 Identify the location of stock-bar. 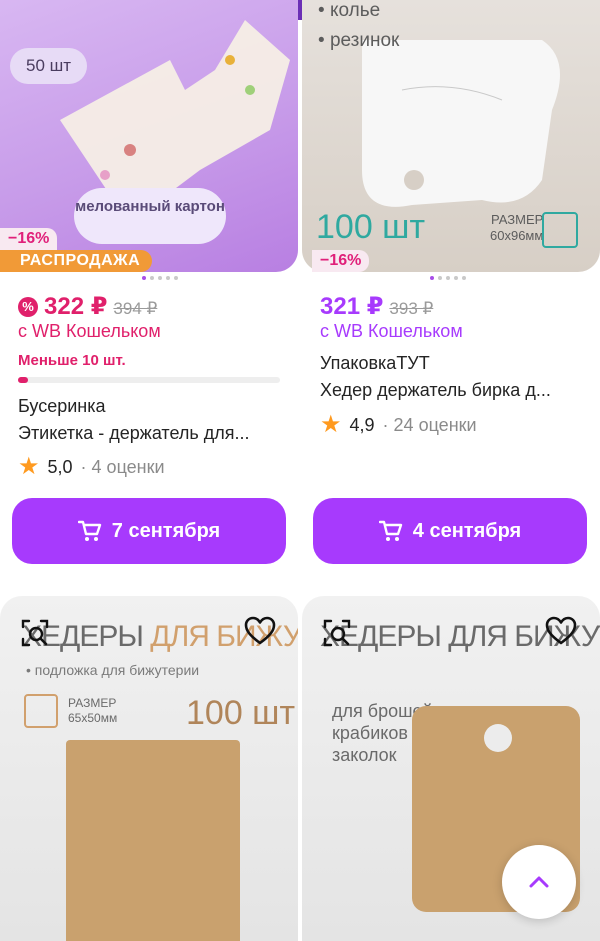
(149, 380).